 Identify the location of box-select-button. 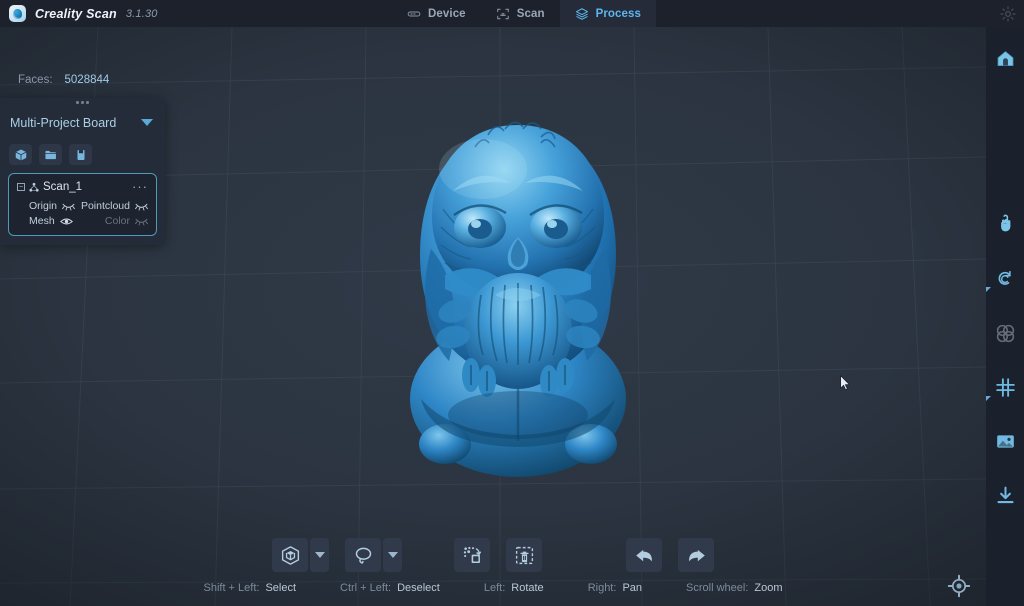
(290, 555).